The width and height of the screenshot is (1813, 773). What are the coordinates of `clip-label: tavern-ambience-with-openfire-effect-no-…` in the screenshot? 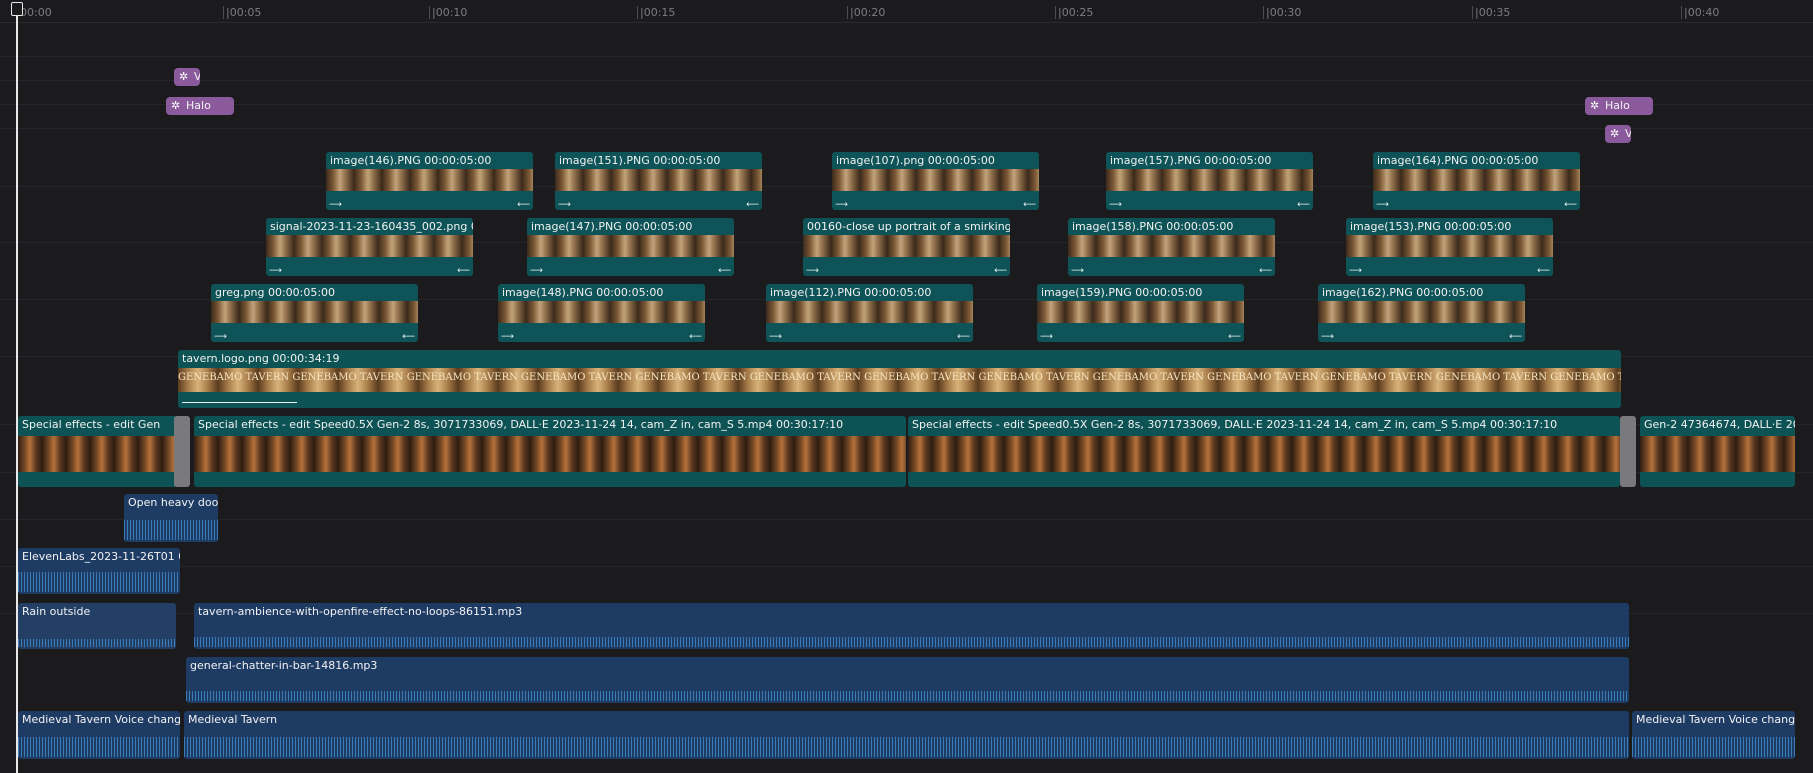 It's located at (360, 611).